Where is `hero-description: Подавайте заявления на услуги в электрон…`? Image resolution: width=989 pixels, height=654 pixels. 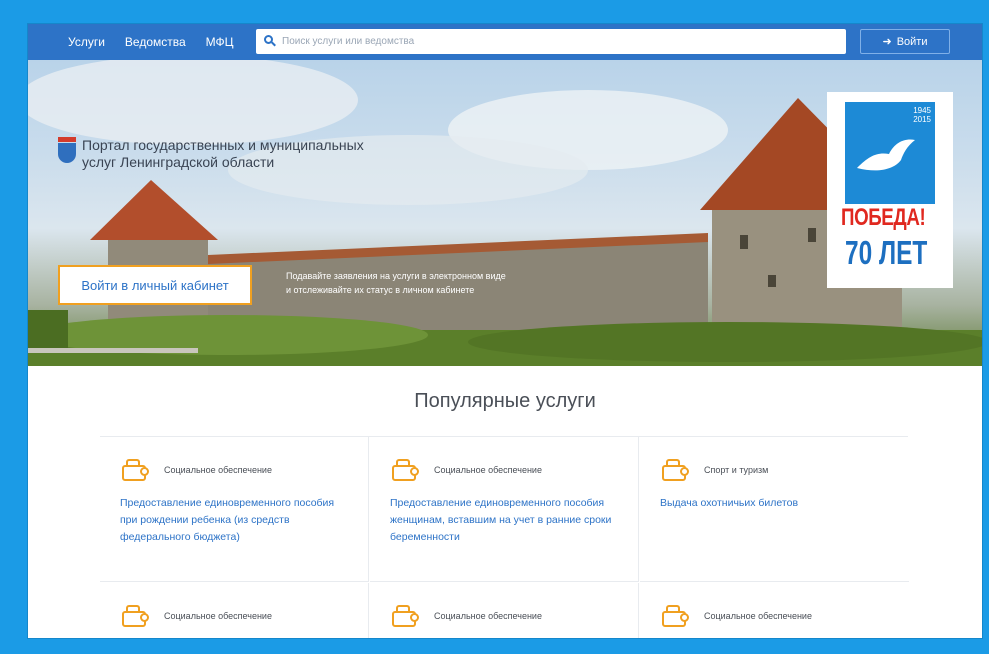
hero-description: Подавайте заявления на услуги в электрон… is located at coordinates (396, 283).